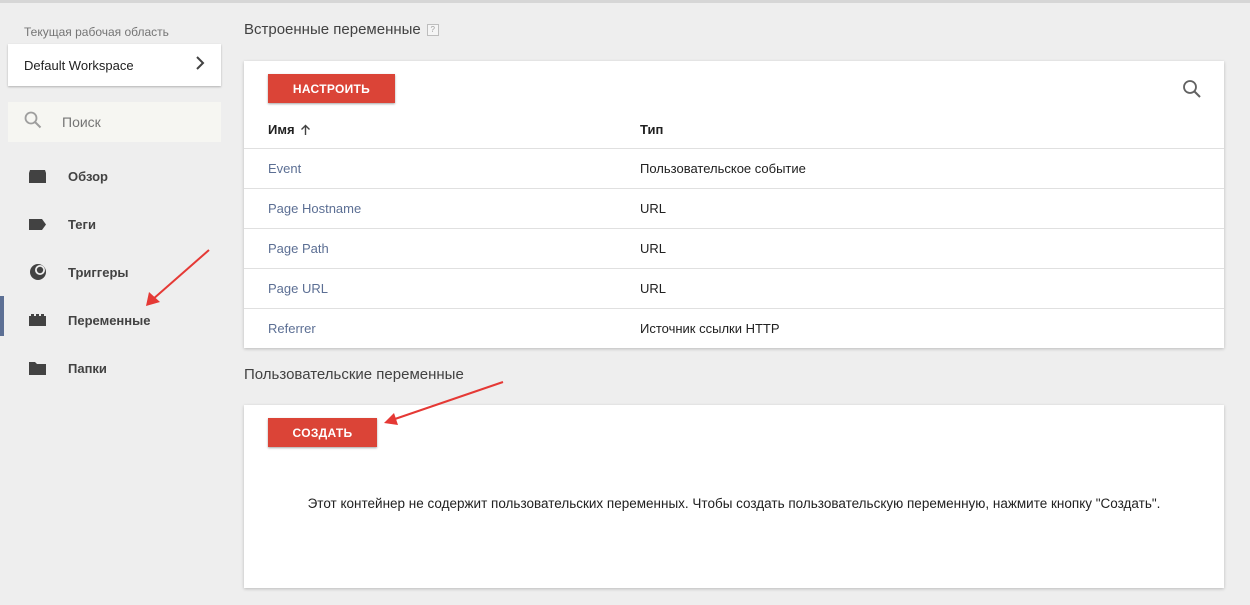 The height and width of the screenshot is (605, 1250). What do you see at coordinates (322, 432) in the screenshot?
I see `create-button: СОЗДАТЬ` at bounding box center [322, 432].